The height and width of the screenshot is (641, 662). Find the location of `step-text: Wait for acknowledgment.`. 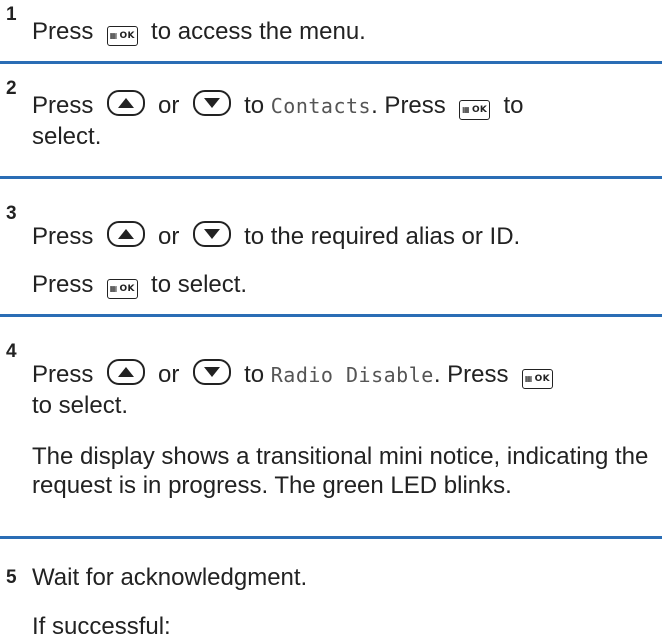

step-text: Wait for acknowledgment. is located at coordinates (170, 577).